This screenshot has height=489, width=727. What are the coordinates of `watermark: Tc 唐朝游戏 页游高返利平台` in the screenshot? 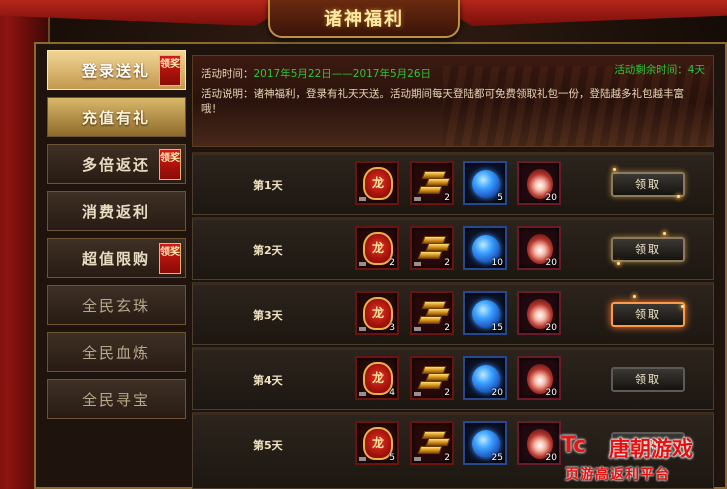 It's located at (644, 458).